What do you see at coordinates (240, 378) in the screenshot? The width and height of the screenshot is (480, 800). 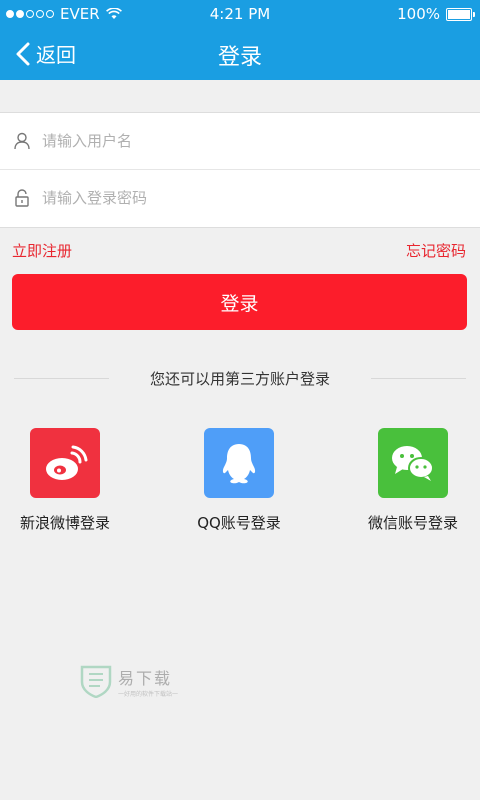 I see `third-party-divider: 您还可以用第三方账户登录` at bounding box center [240, 378].